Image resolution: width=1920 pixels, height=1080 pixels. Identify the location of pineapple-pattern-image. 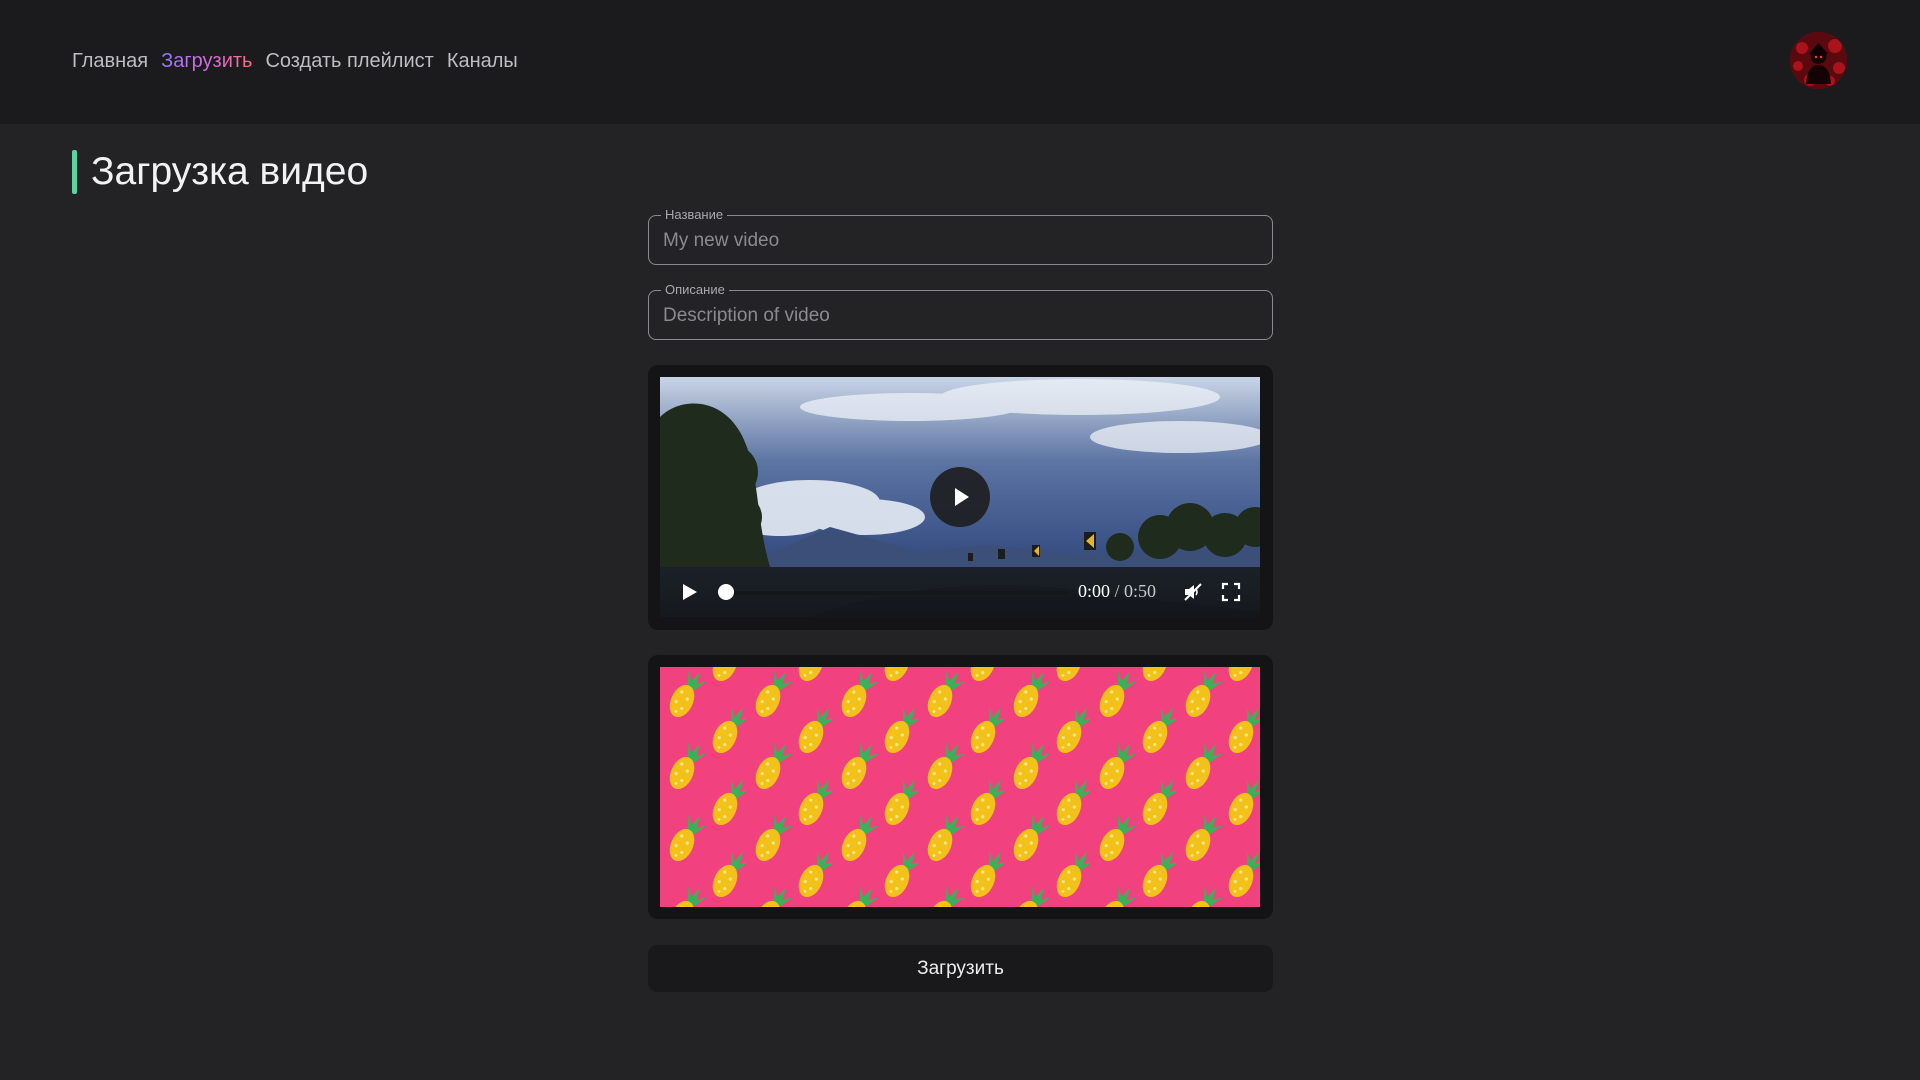
(960, 787).